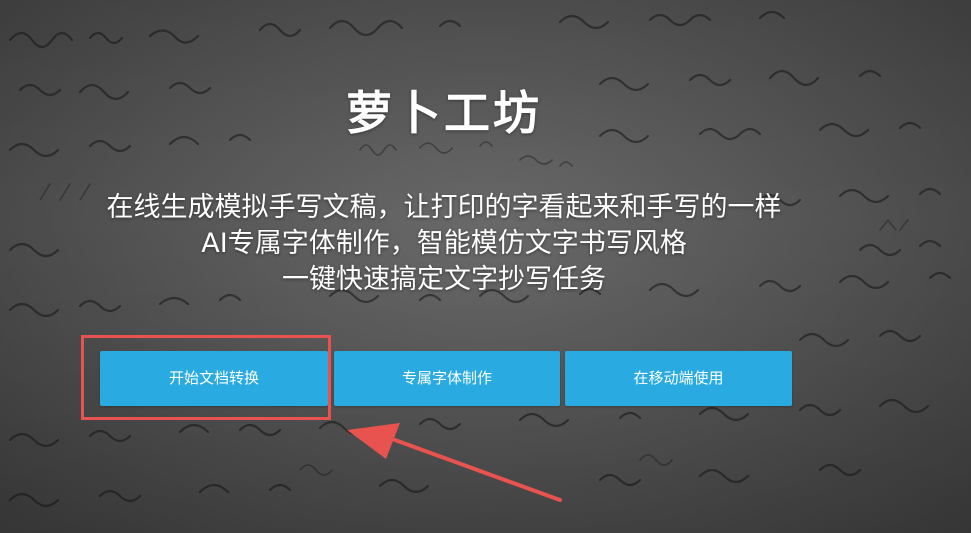 The image size is (971, 533). Describe the element at coordinates (444, 113) in the screenshot. I see `site-title: 萝卜工坊` at that location.